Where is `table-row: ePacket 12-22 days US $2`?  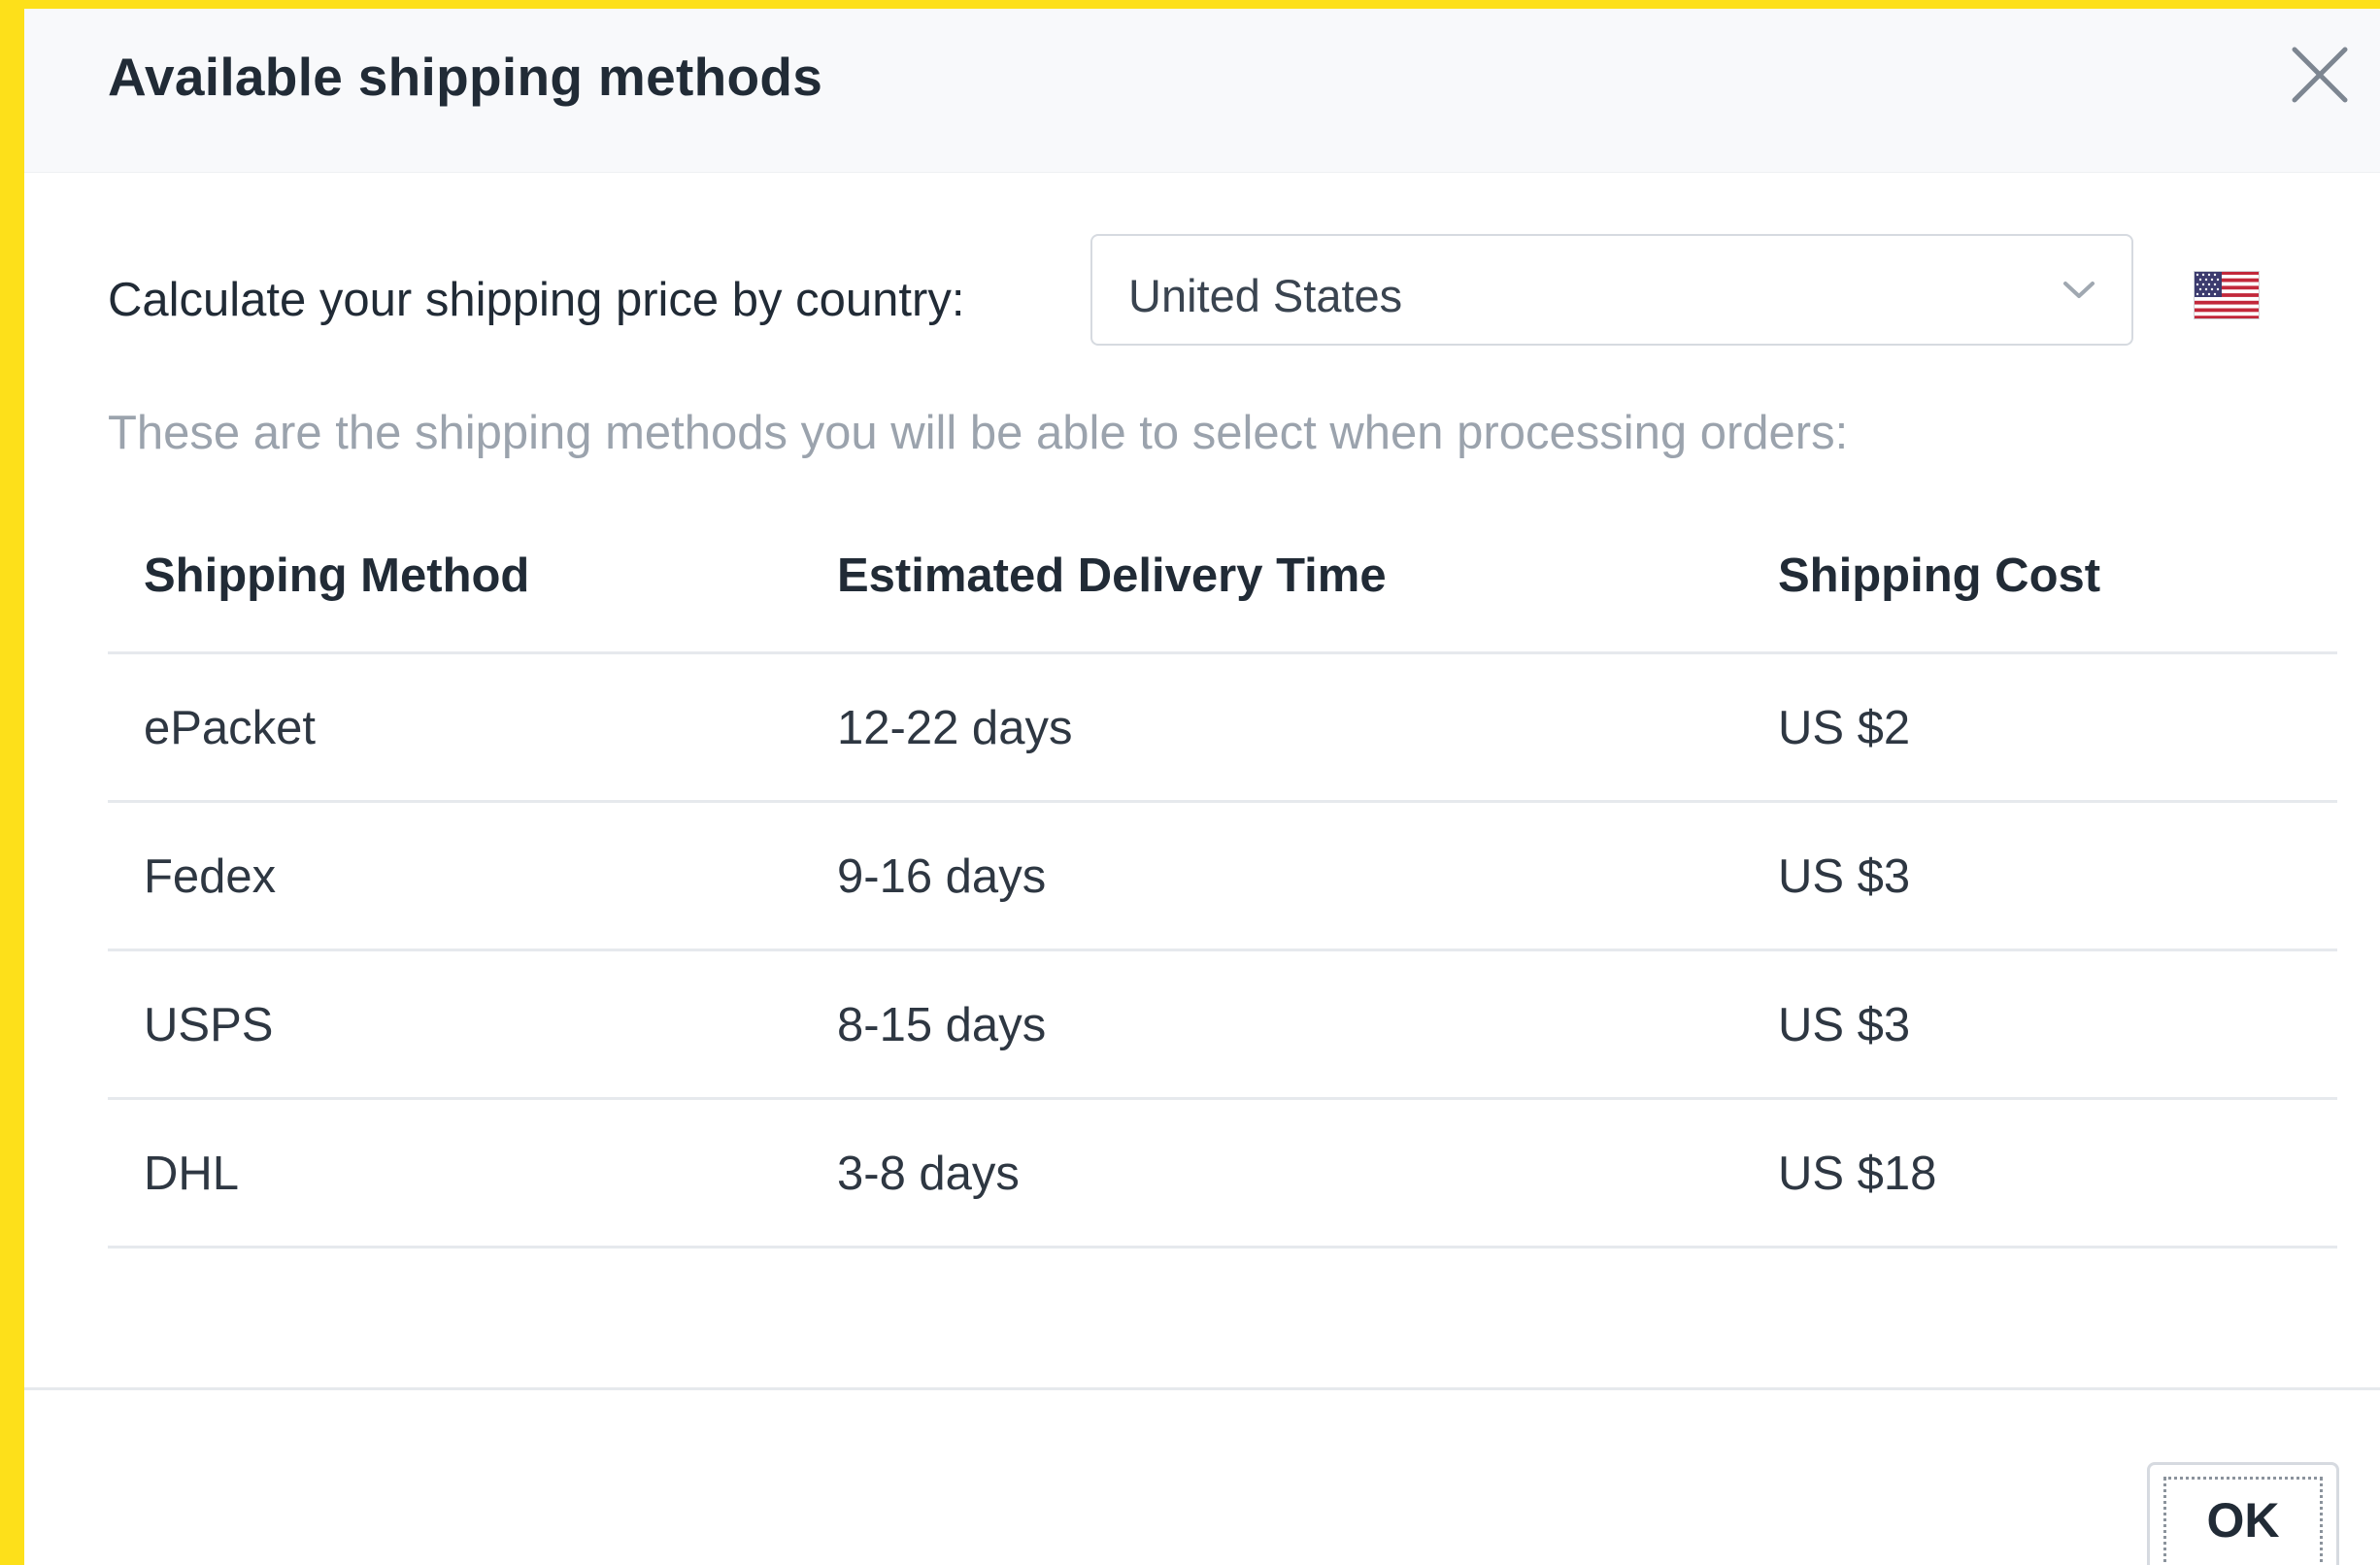 table-row: ePacket 12-22 days US $2 is located at coordinates (1222, 728).